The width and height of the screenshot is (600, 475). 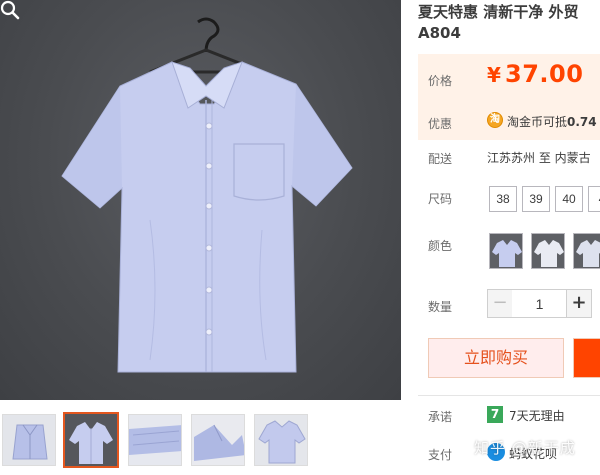 What do you see at coordinates (539, 157) in the screenshot?
I see `shipping-destination: 江苏苏州 至 内蒙古` at bounding box center [539, 157].